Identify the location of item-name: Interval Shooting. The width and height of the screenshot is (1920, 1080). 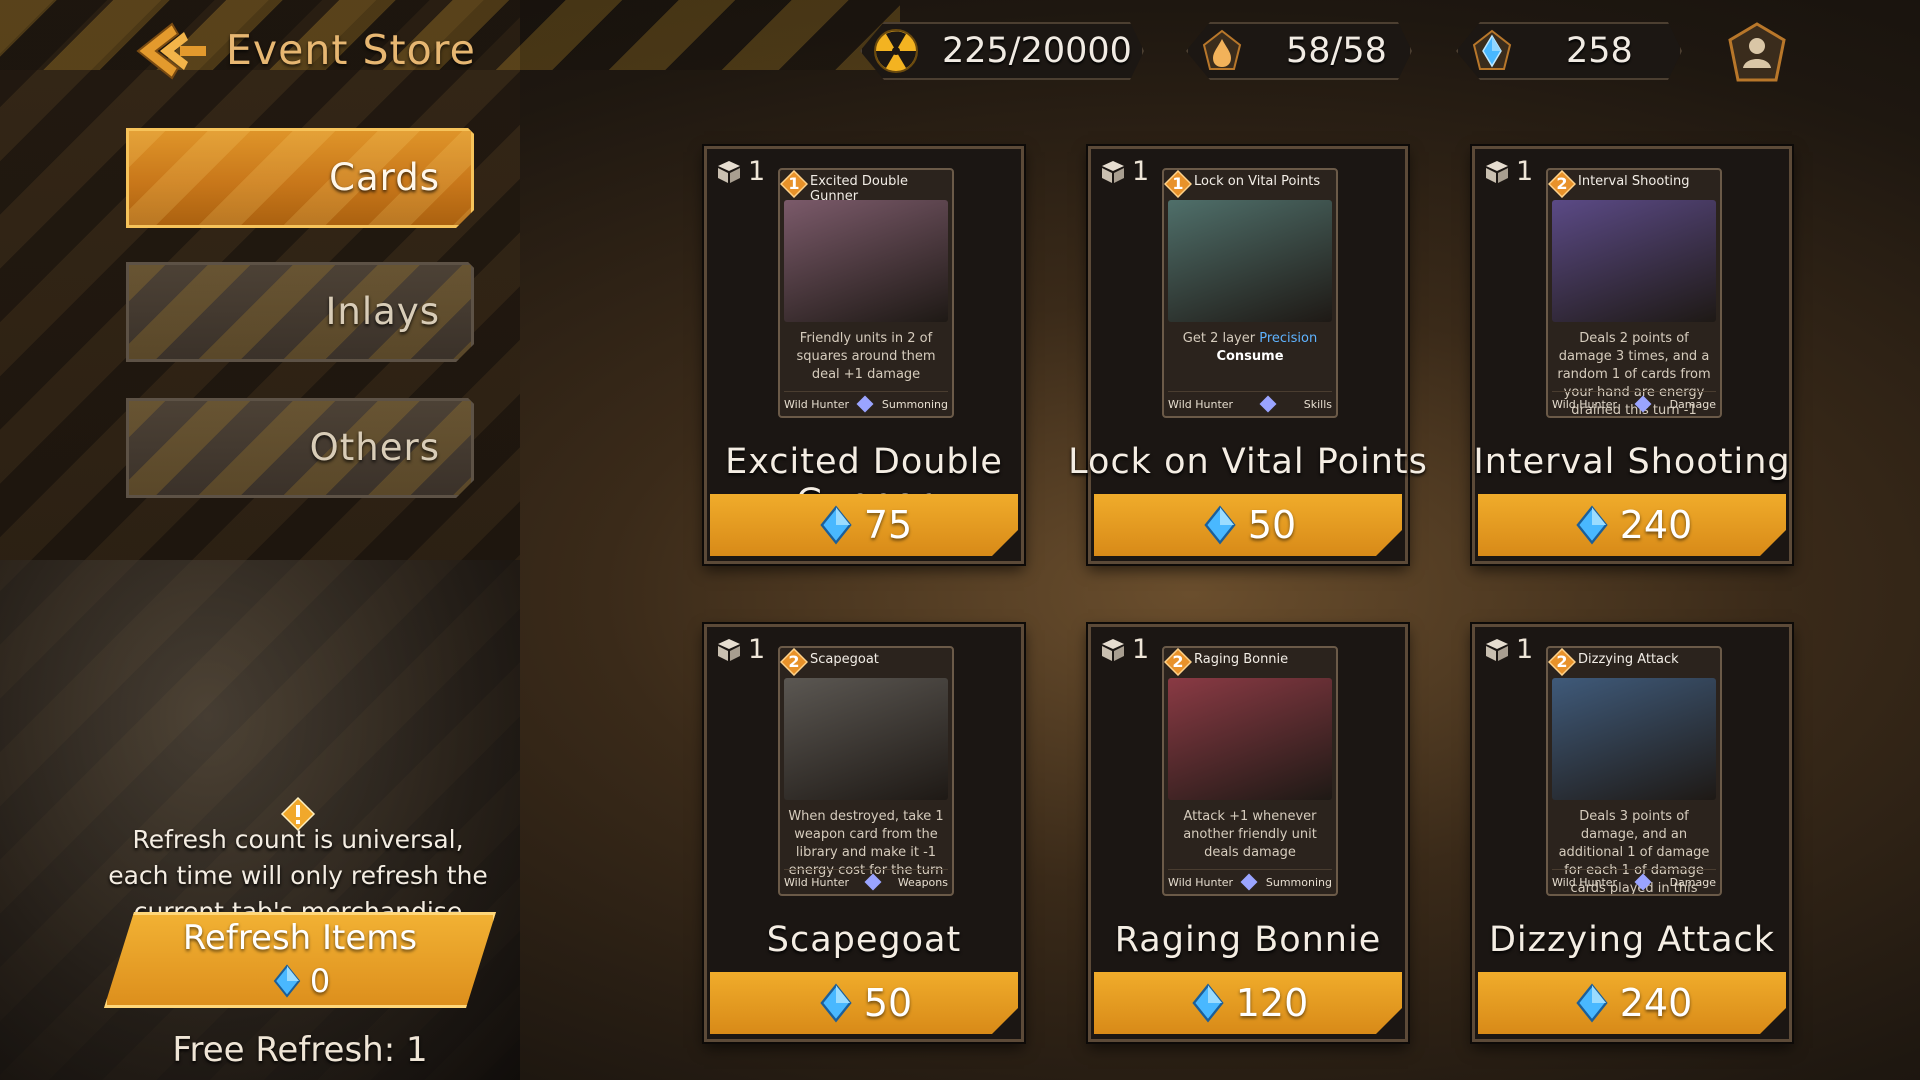
(1632, 462).